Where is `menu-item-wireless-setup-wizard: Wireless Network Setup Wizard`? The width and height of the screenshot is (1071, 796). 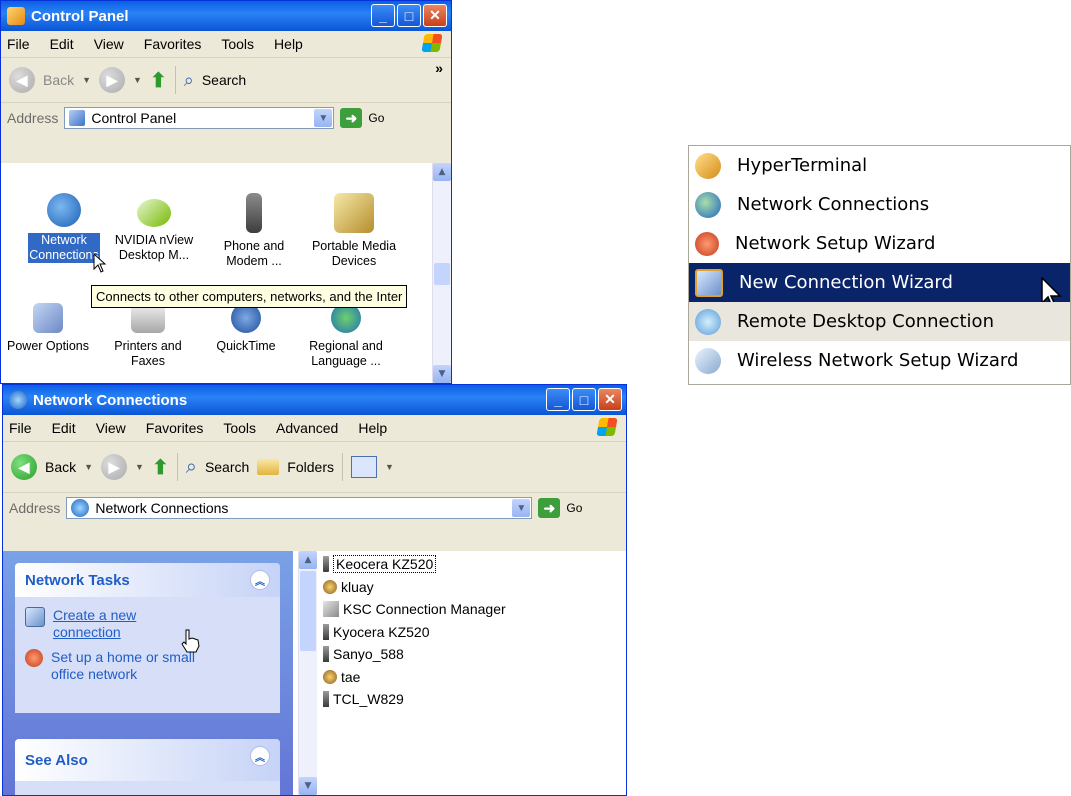
menu-item-wireless-setup-wizard: Wireless Network Setup Wizard is located at coordinates (879, 360).